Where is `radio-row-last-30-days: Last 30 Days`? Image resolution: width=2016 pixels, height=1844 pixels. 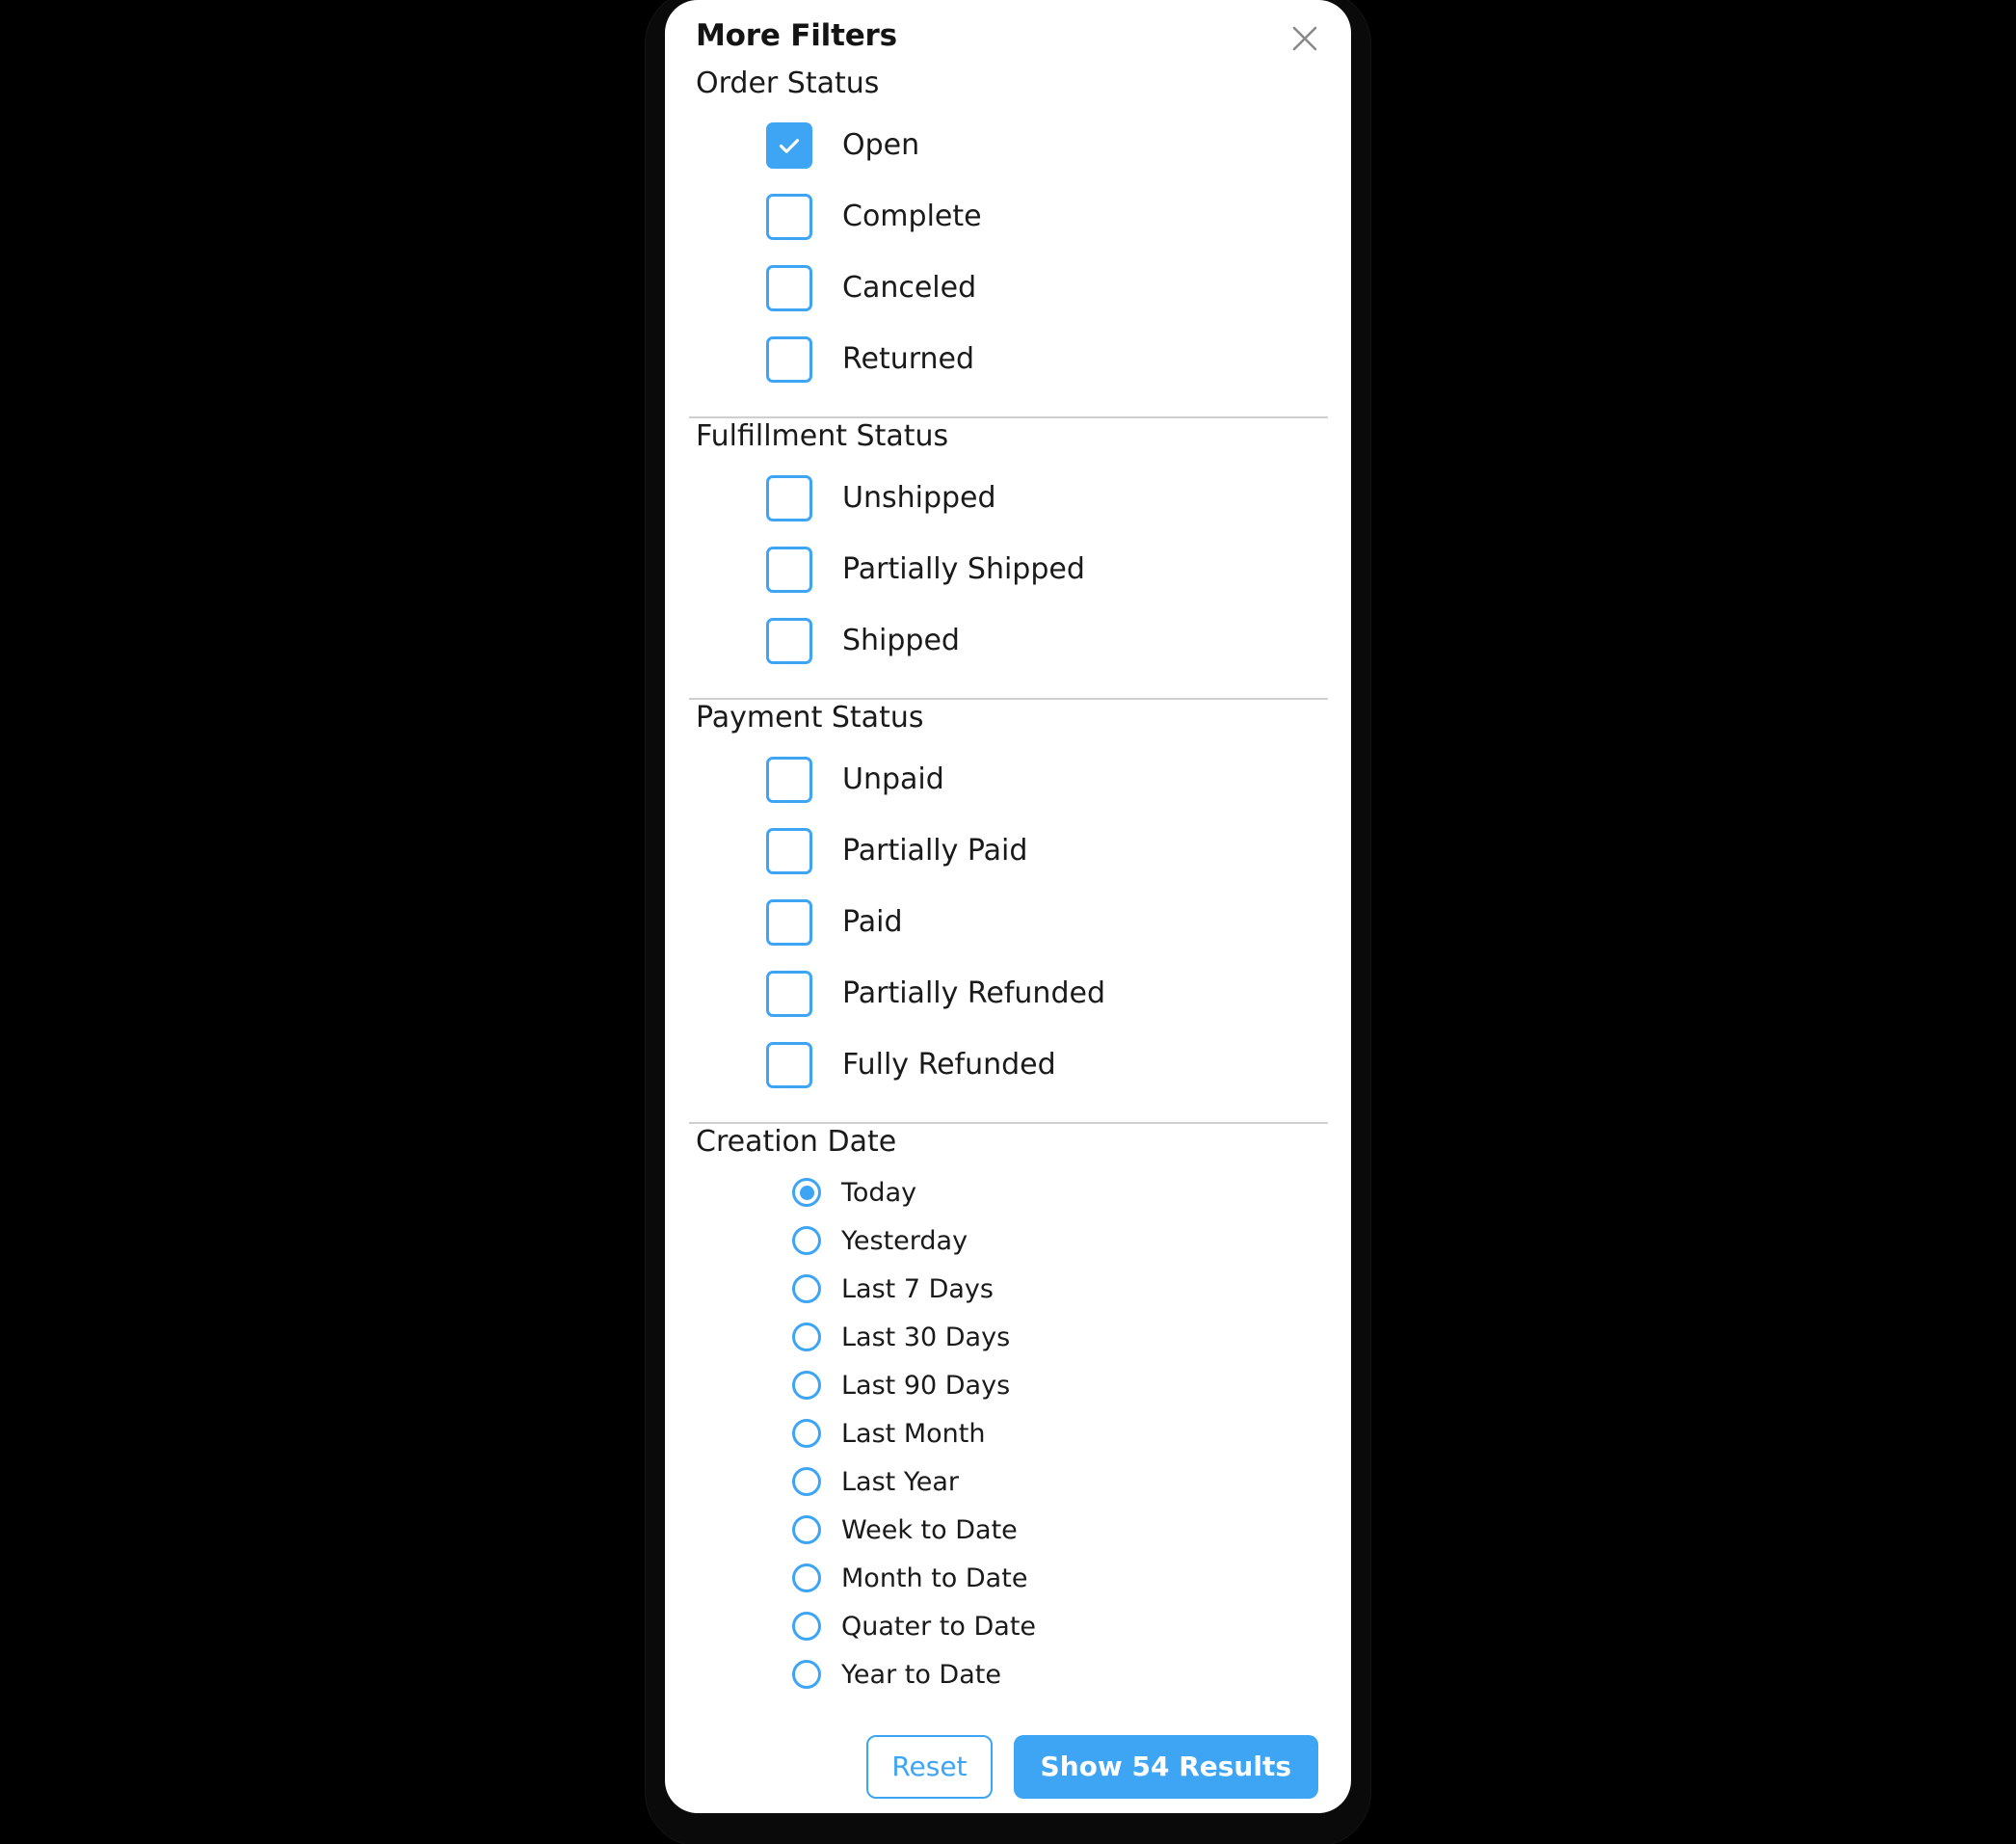
radio-row-last-30-days: Last 30 Days is located at coordinates (1008, 1337).